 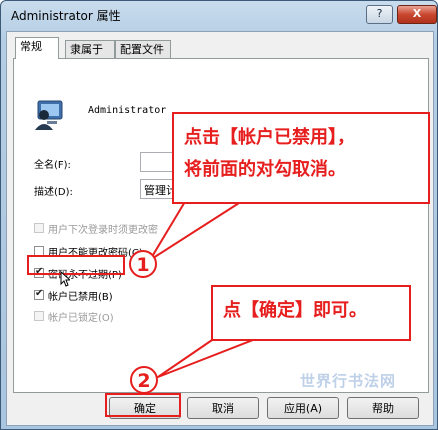 What do you see at coordinates (144, 380) in the screenshot?
I see `step2-number-badge: 2` at bounding box center [144, 380].